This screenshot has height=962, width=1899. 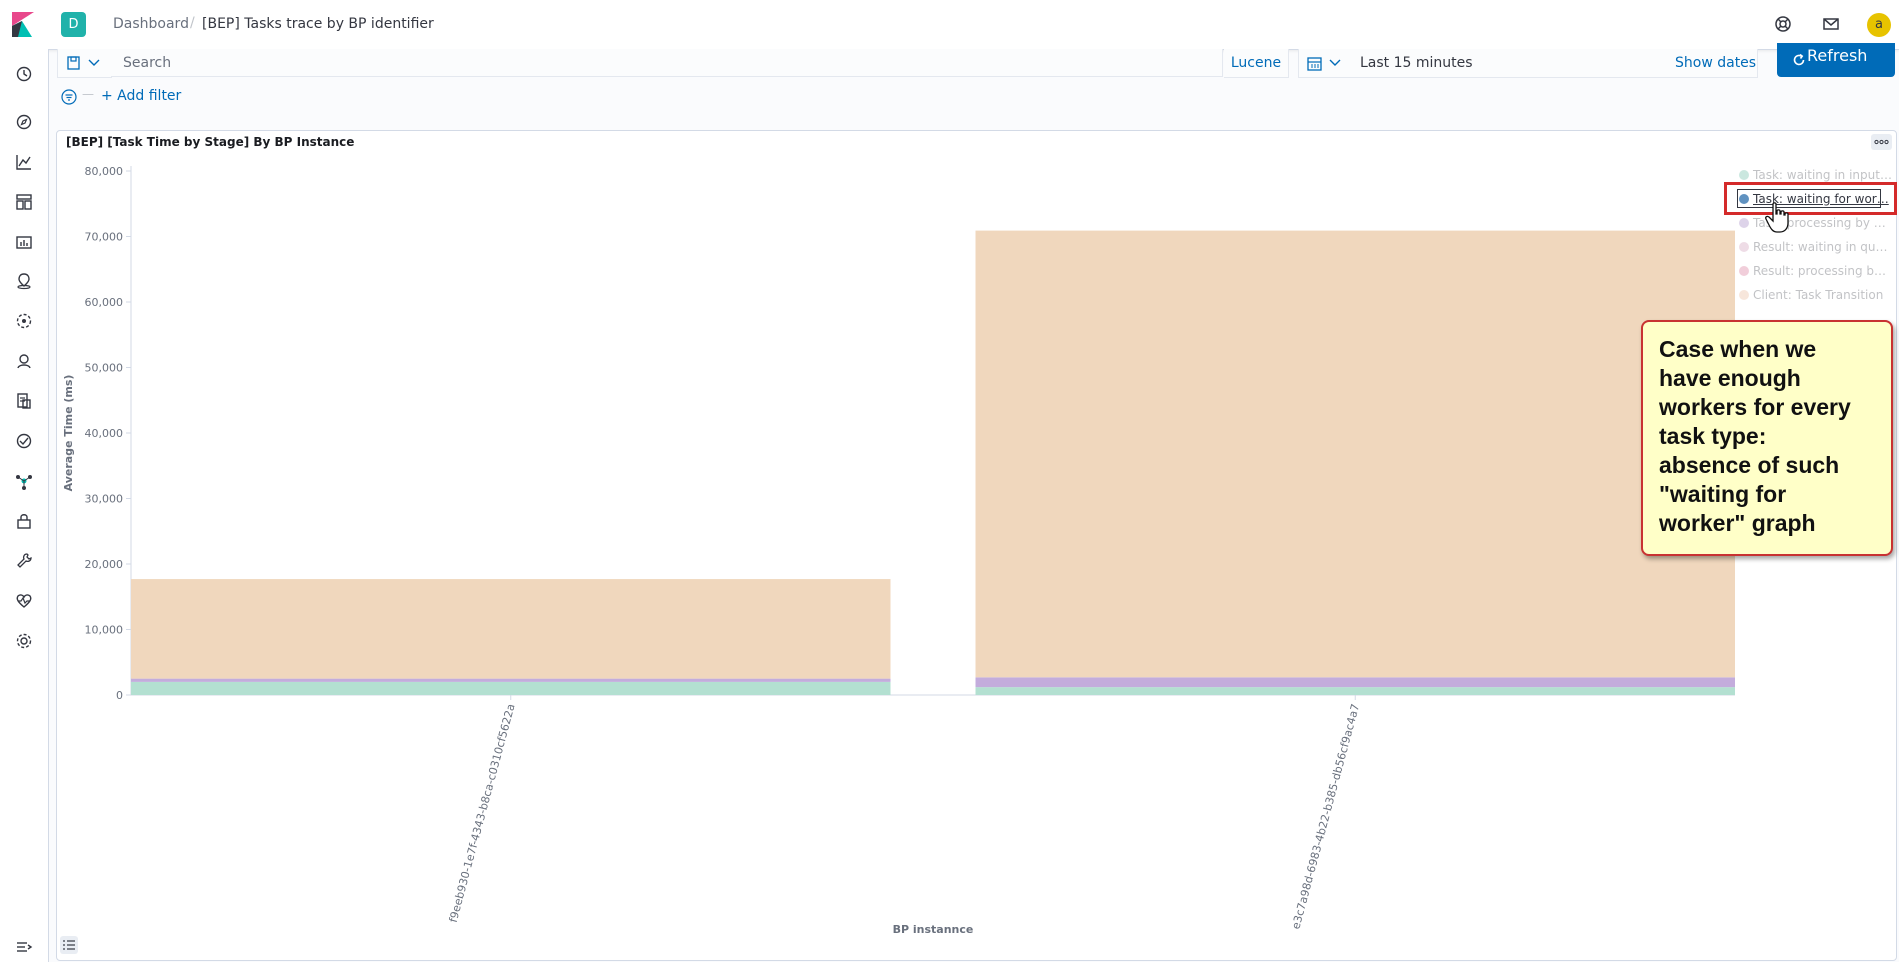 What do you see at coordinates (24, 74) in the screenshot?
I see `recent-clock-icon` at bounding box center [24, 74].